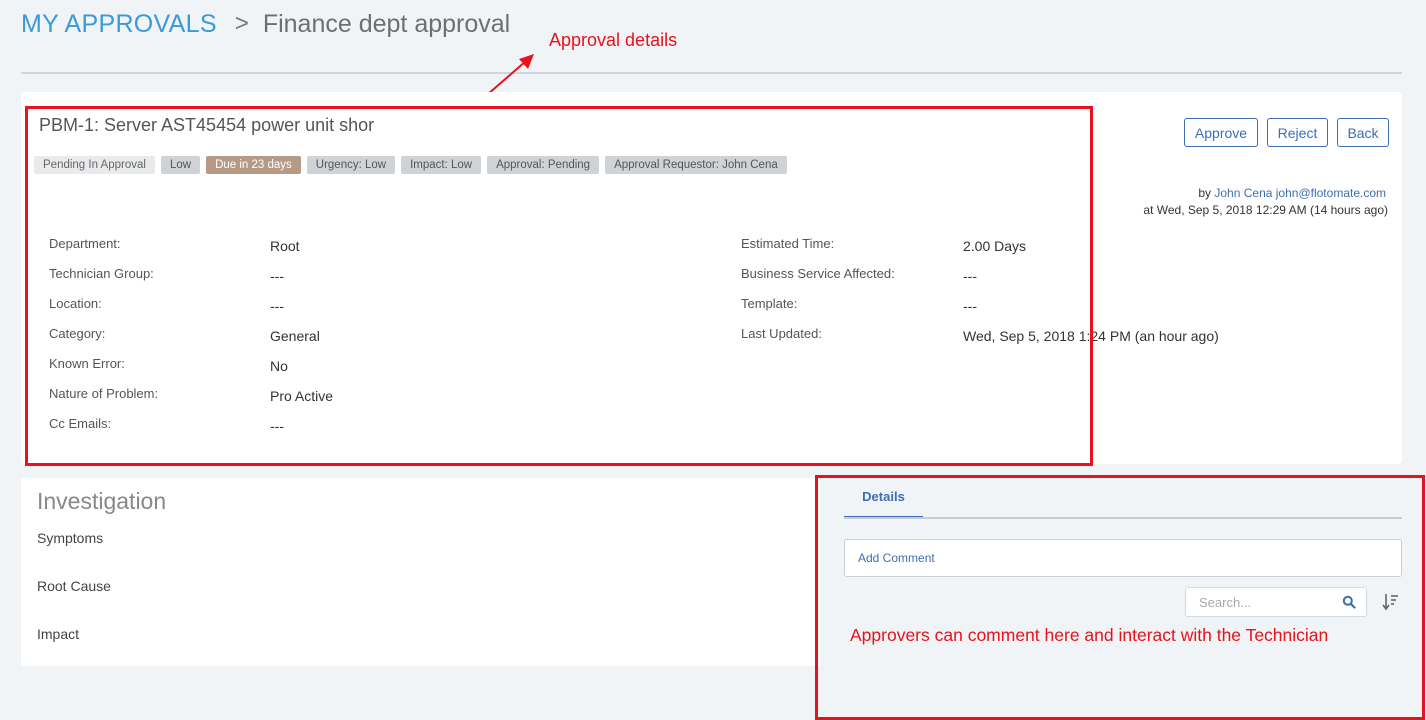  I want to click on nature-of-problem-value: Pro Active, so click(302, 396).